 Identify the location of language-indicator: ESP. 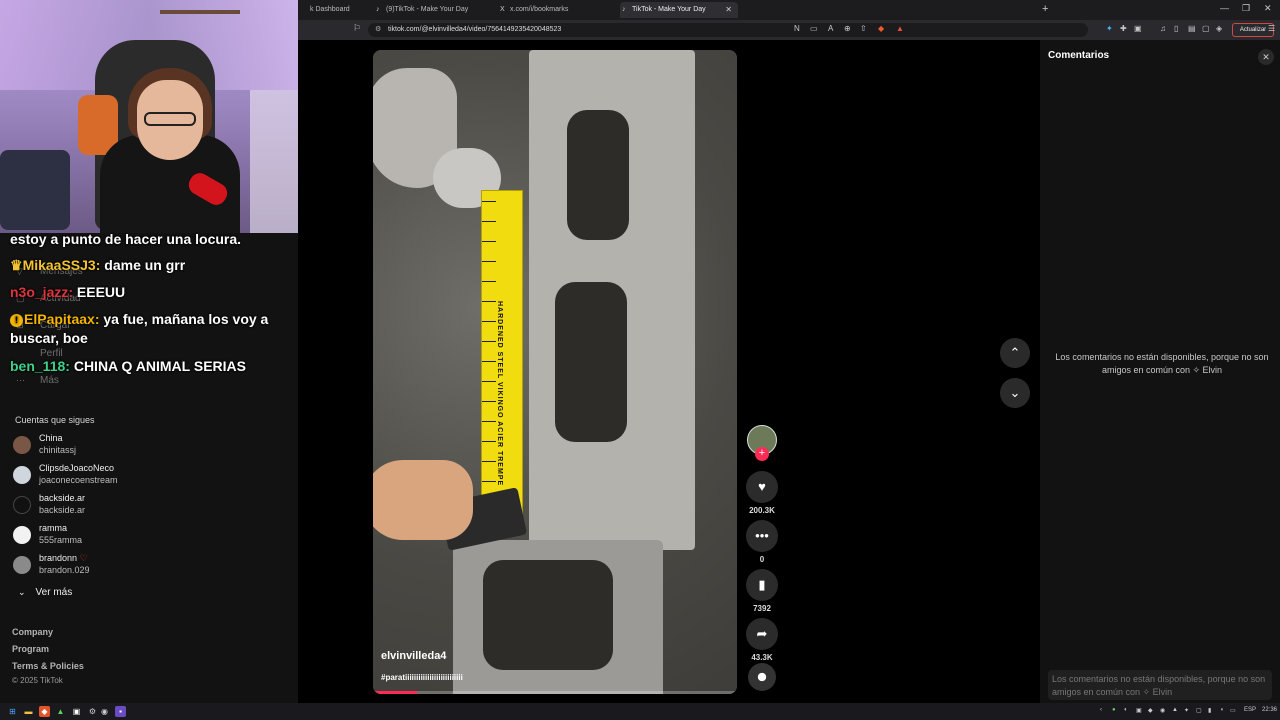
(1250, 710).